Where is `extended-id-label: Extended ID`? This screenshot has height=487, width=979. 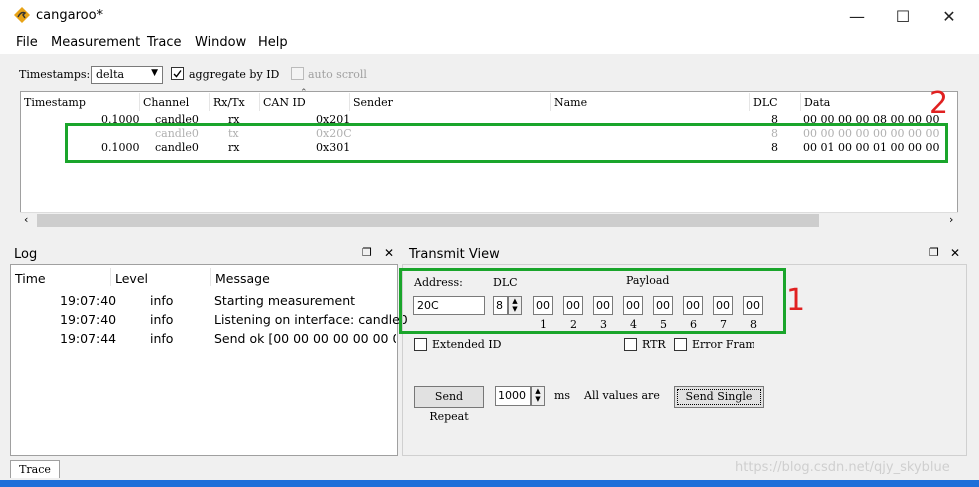 extended-id-label: Extended ID is located at coordinates (467, 344).